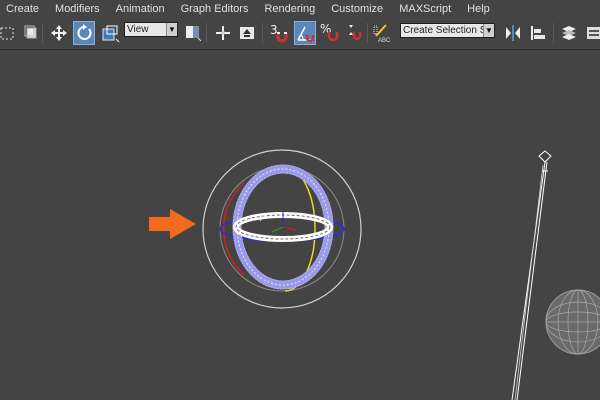 The width and height of the screenshot is (600, 400). I want to click on align-icon, so click(538, 33).